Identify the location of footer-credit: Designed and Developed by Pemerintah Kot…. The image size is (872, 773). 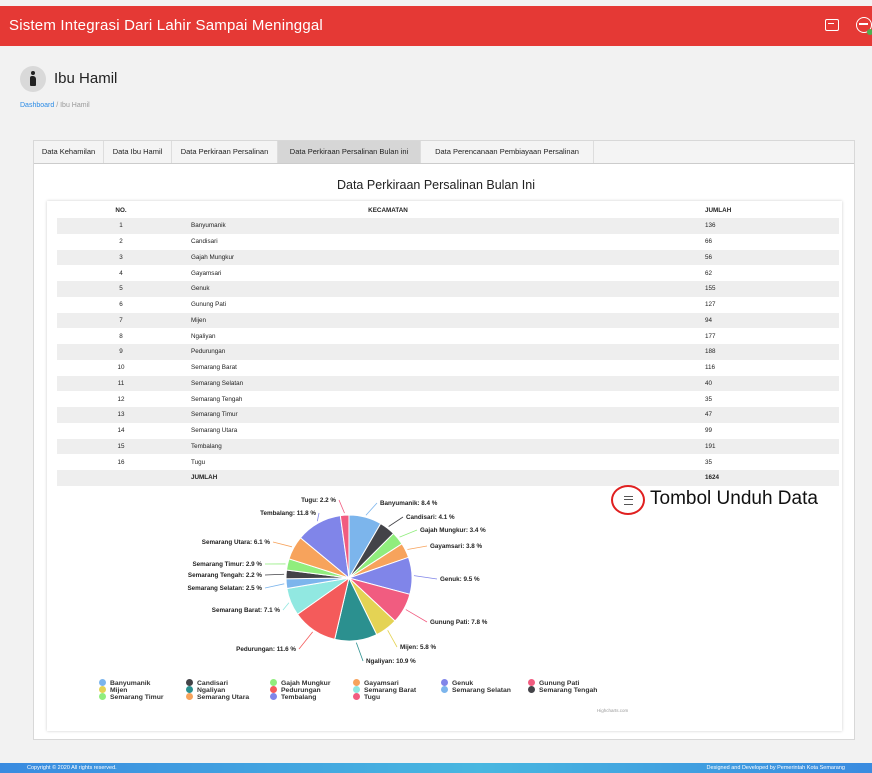
(775, 768).